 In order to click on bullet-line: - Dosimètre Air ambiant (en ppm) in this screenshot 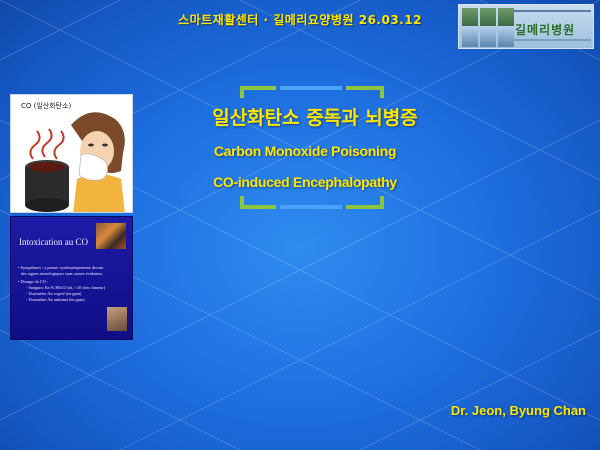, I will do `click(55, 299)`.